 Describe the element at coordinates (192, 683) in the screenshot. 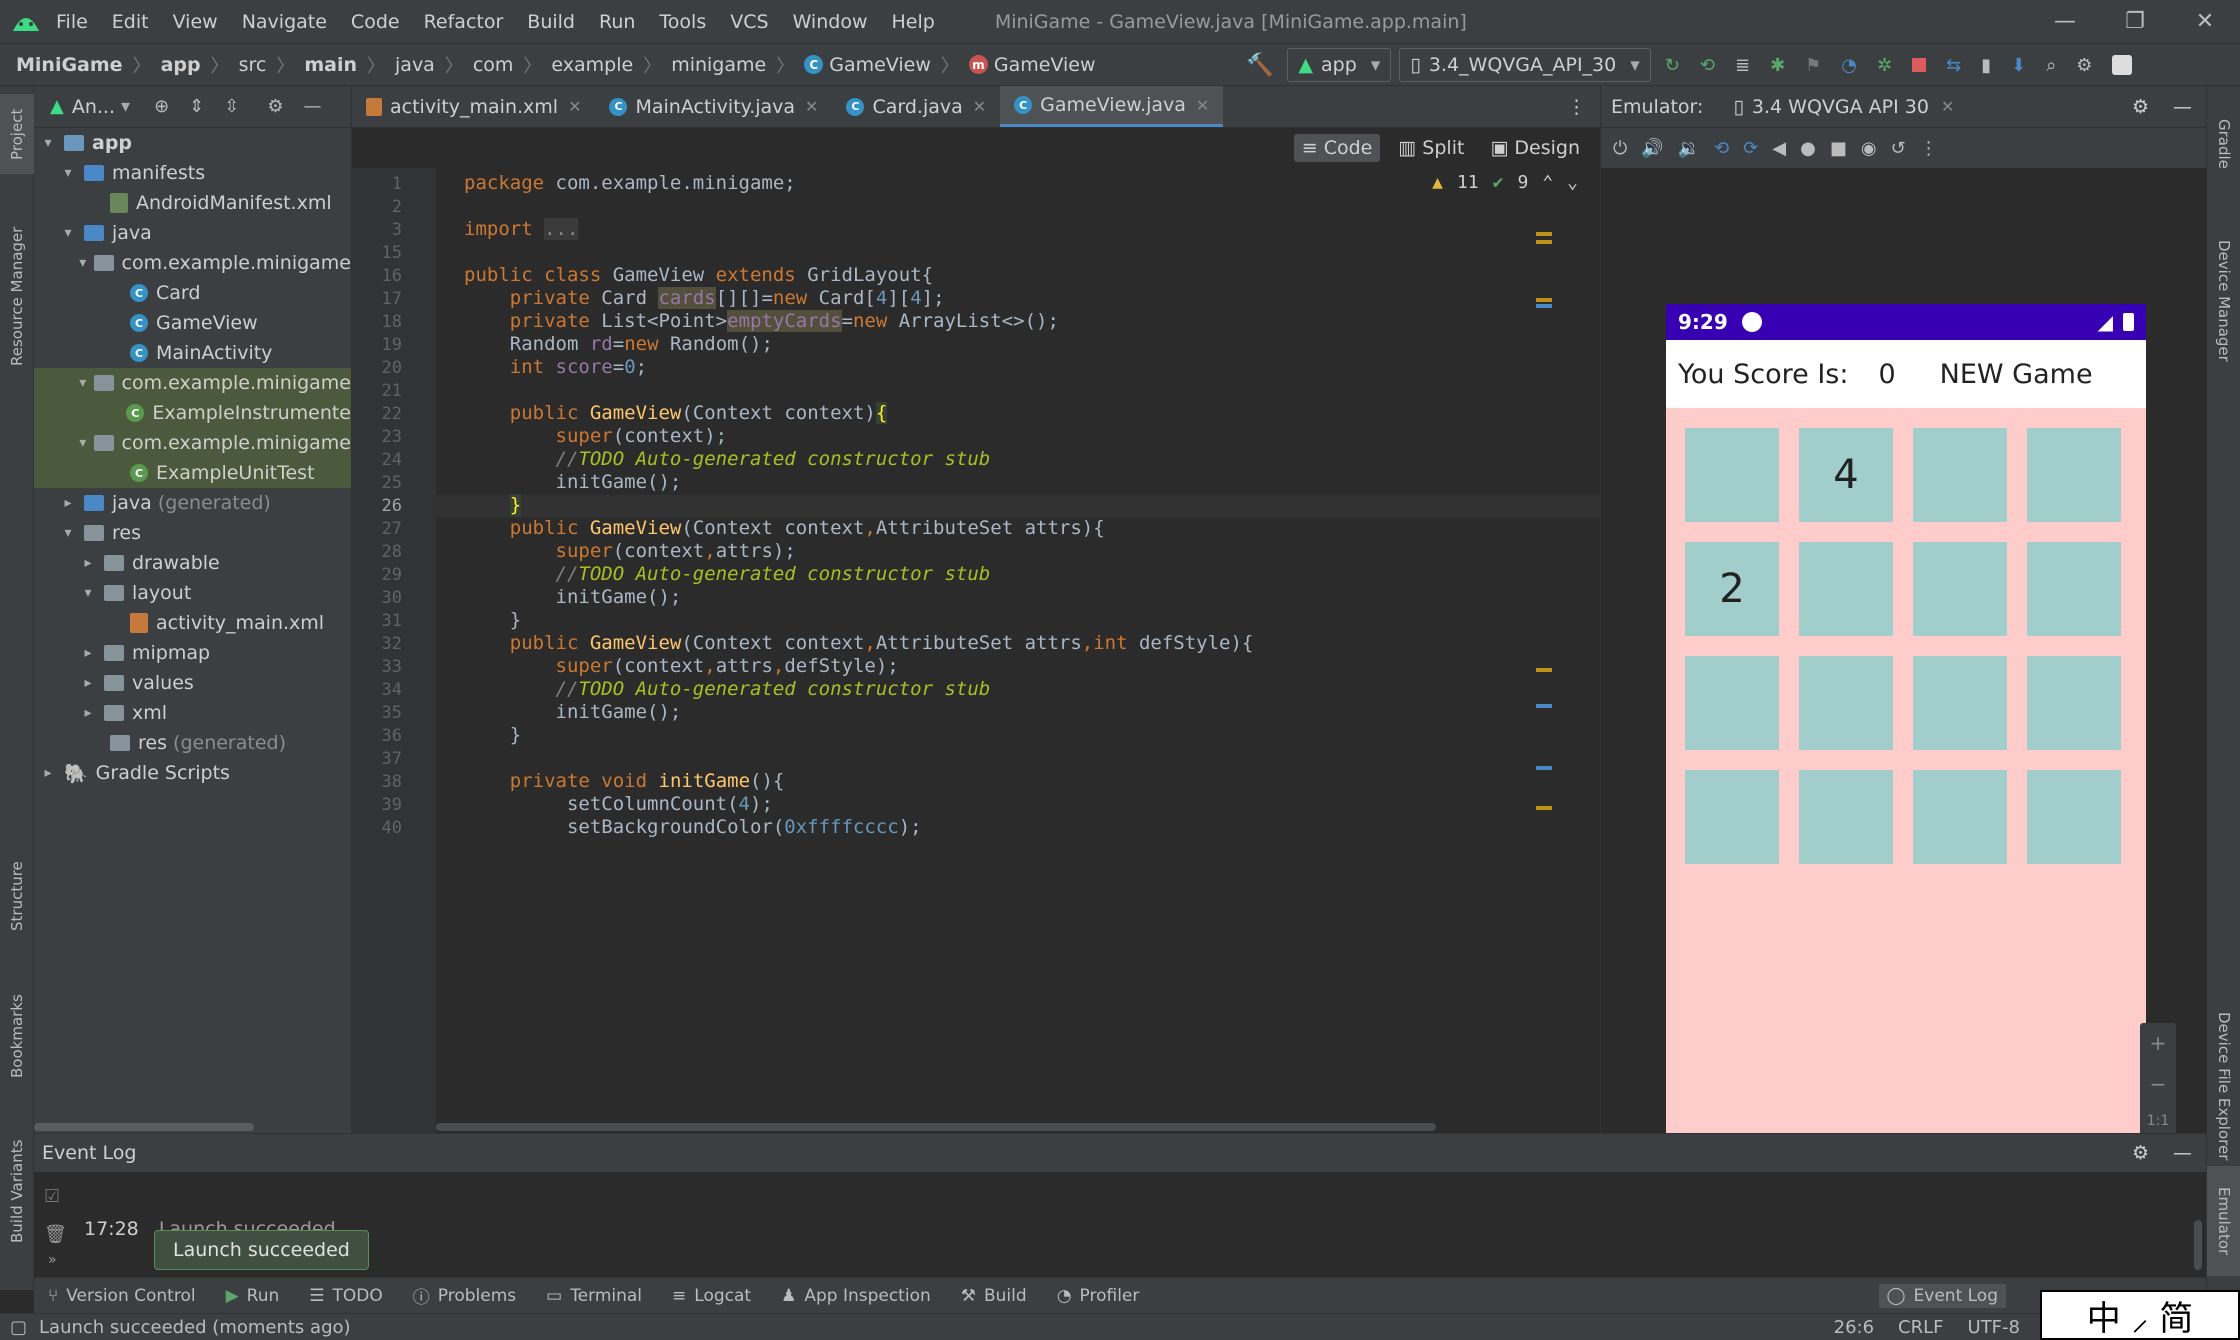

I see `tree-item-values: ▸ values` at that location.